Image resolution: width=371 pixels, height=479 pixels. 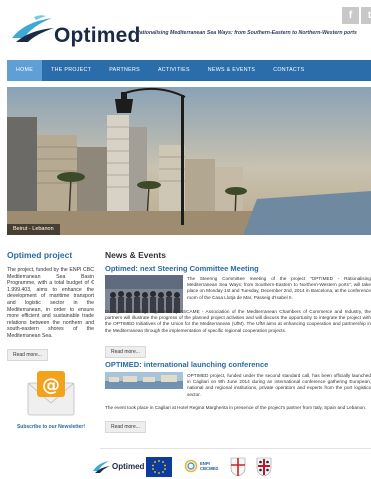 What do you see at coordinates (97, 35) in the screenshot?
I see `logo-text: Optimed` at bounding box center [97, 35].